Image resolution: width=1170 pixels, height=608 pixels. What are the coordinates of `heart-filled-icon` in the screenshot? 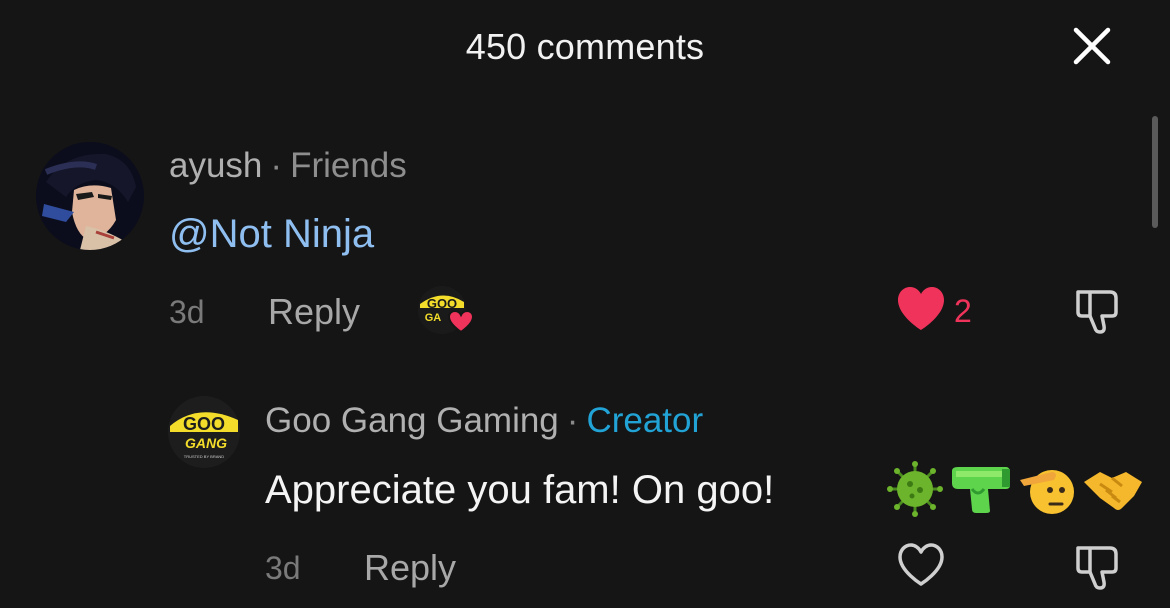 It's located at (921, 308).